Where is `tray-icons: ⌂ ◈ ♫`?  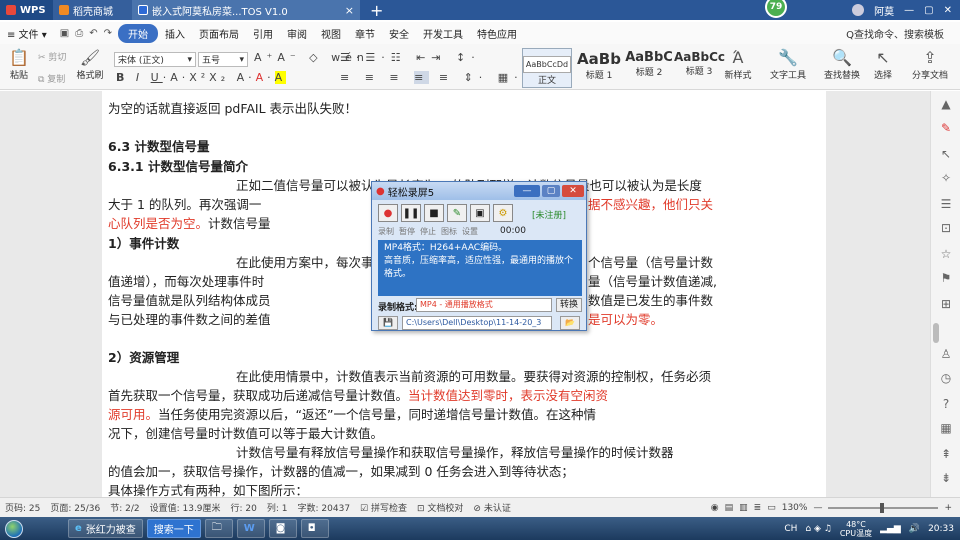 tray-icons: ⌂ ◈ ♫ is located at coordinates (818, 529).